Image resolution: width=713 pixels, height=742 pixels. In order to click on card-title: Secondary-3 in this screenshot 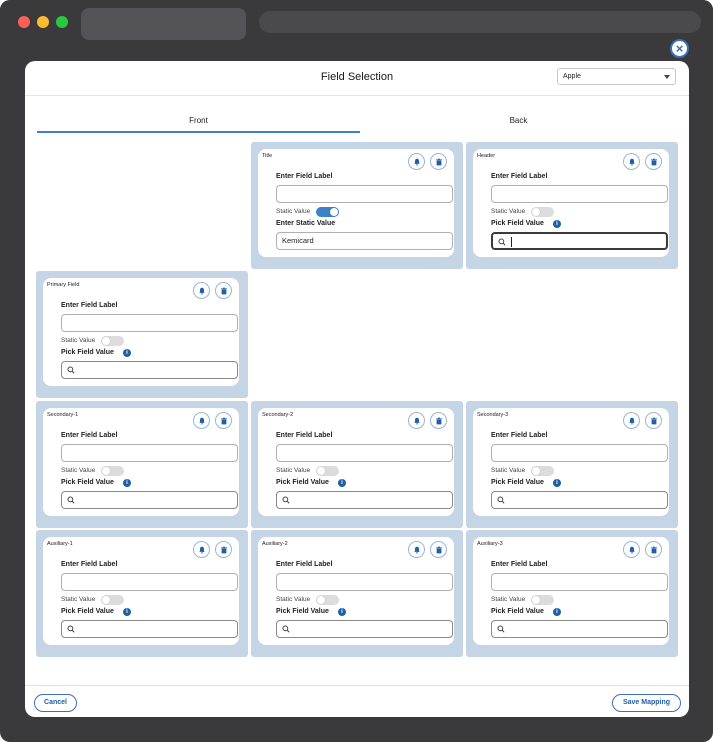, I will do `click(493, 415)`.